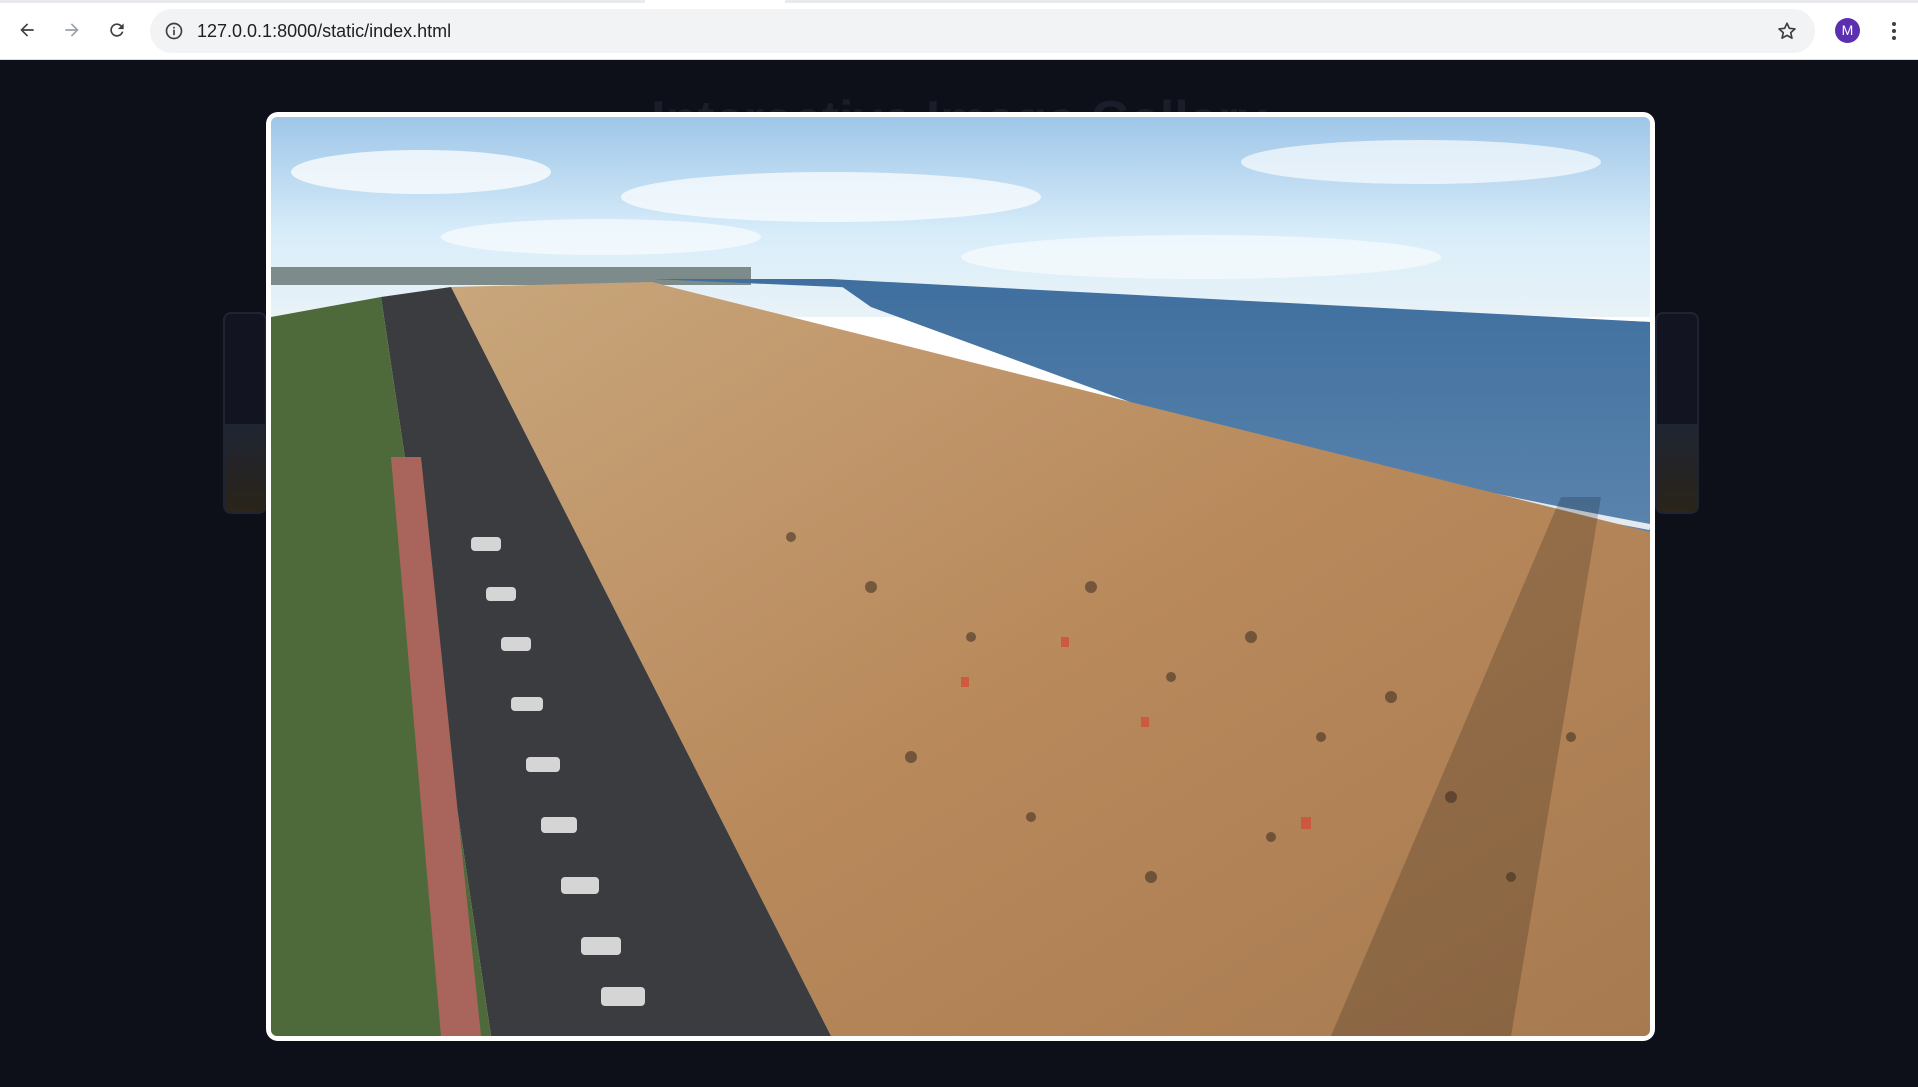  What do you see at coordinates (982, 31) in the screenshot?
I see `address-bar: 127.0.0.1:8000/static/index.html` at bounding box center [982, 31].